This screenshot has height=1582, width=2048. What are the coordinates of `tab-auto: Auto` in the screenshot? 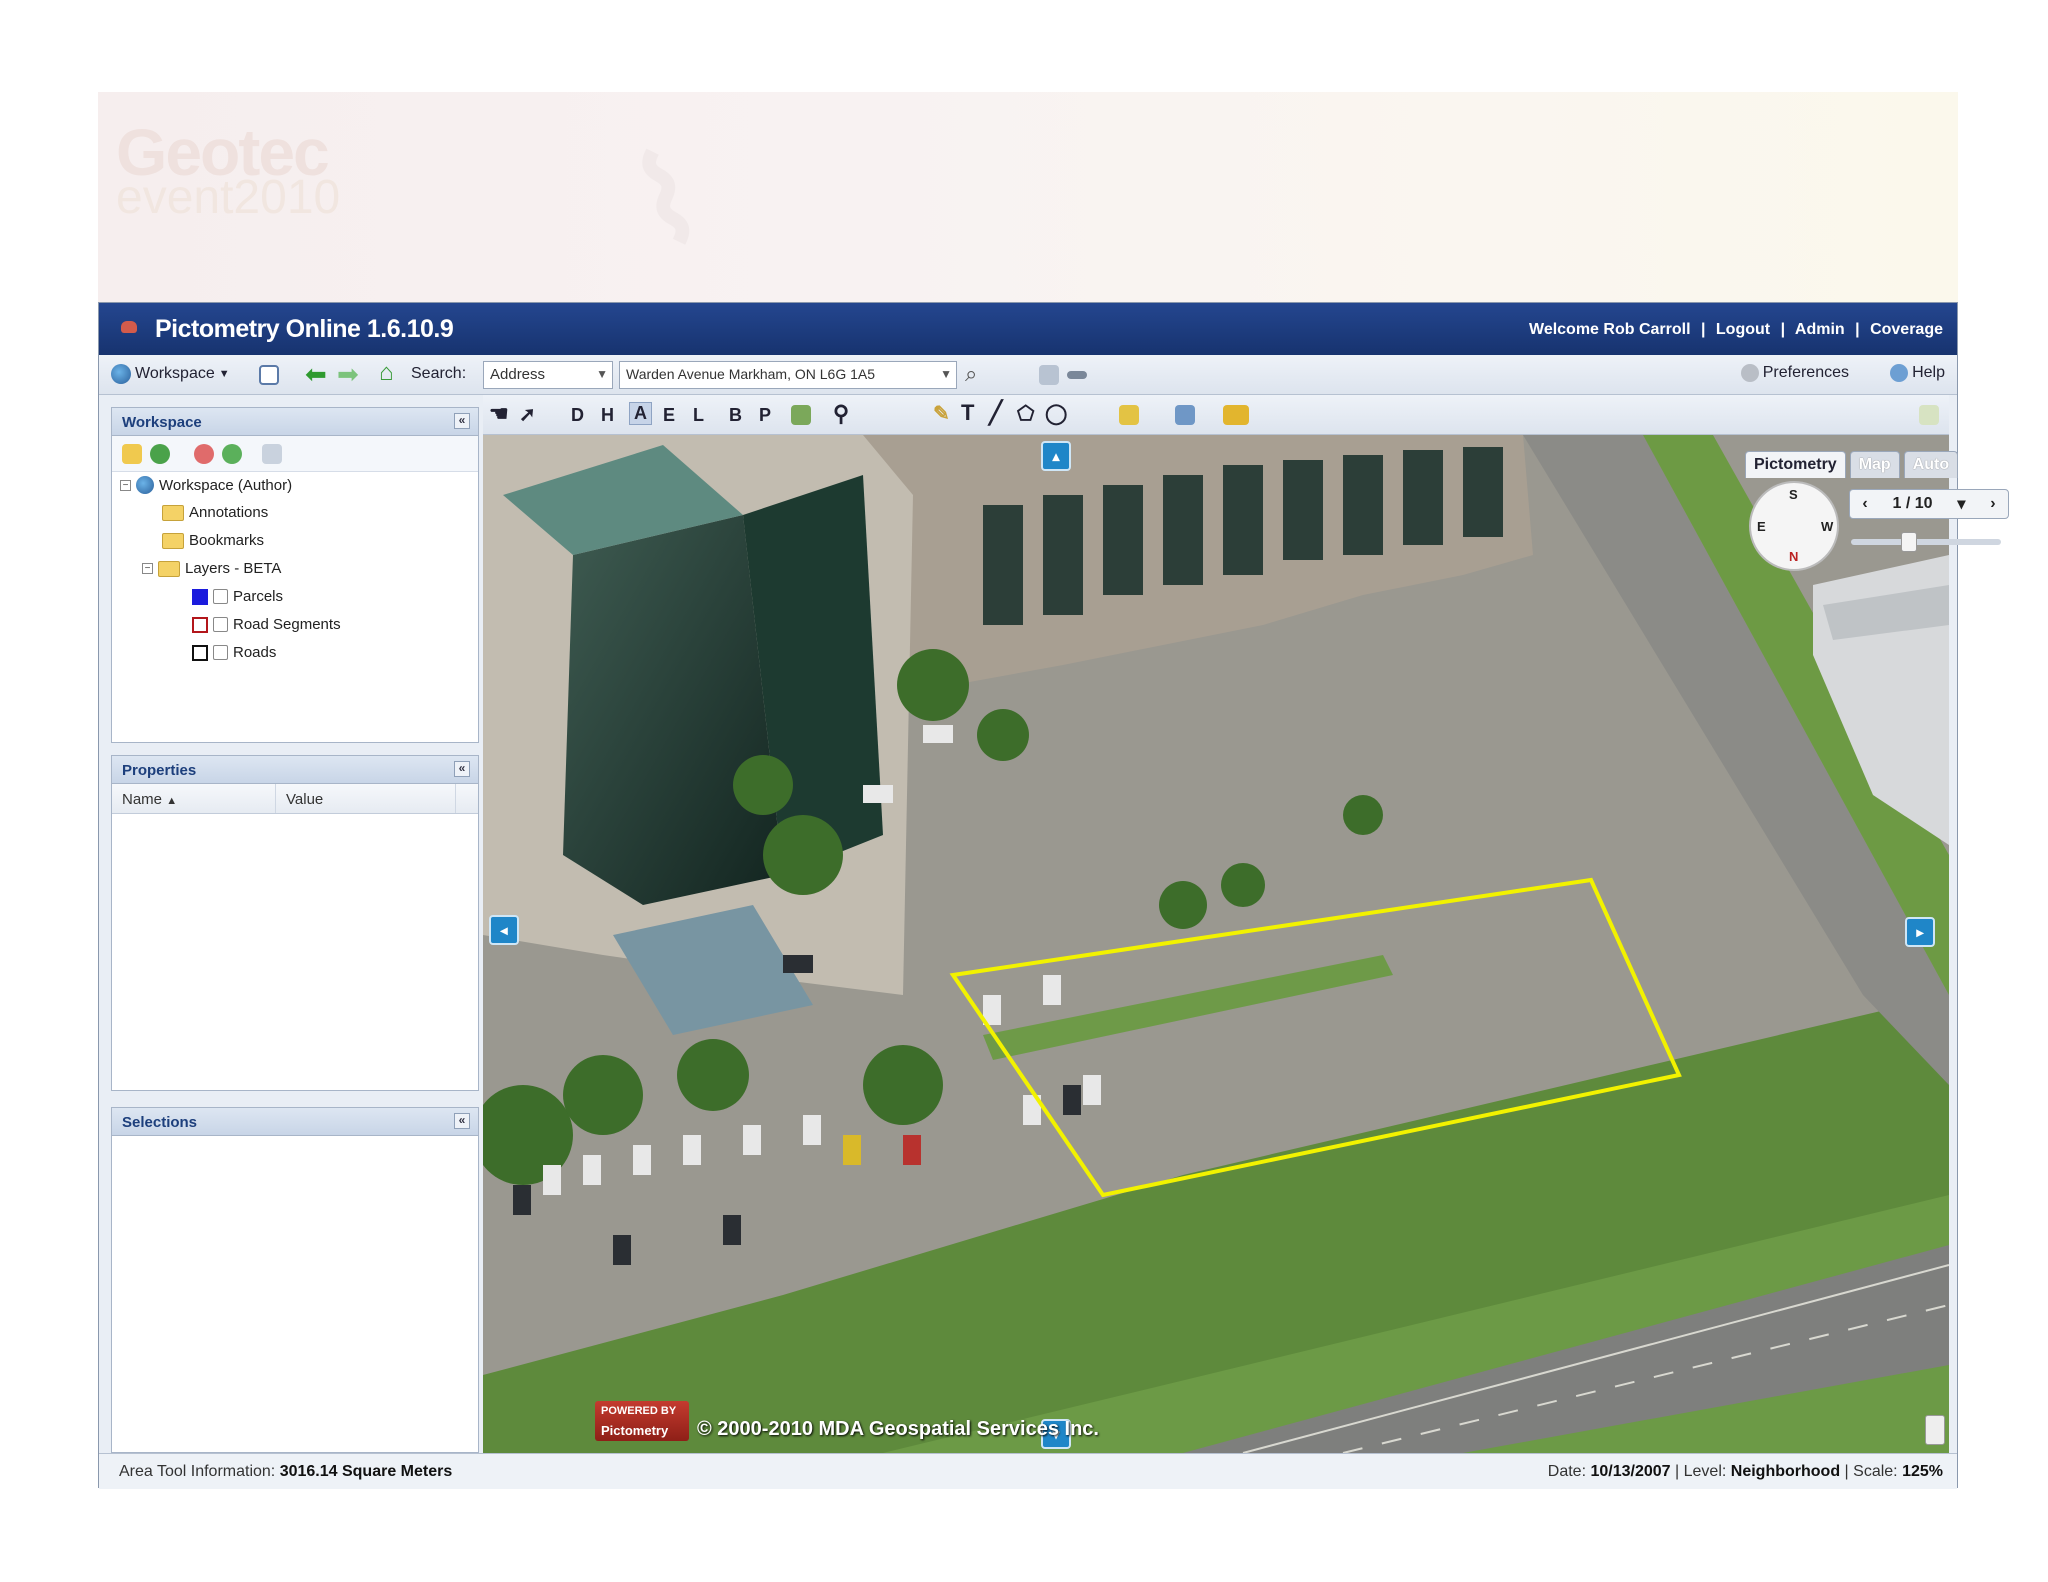 It's located at (1931, 464).